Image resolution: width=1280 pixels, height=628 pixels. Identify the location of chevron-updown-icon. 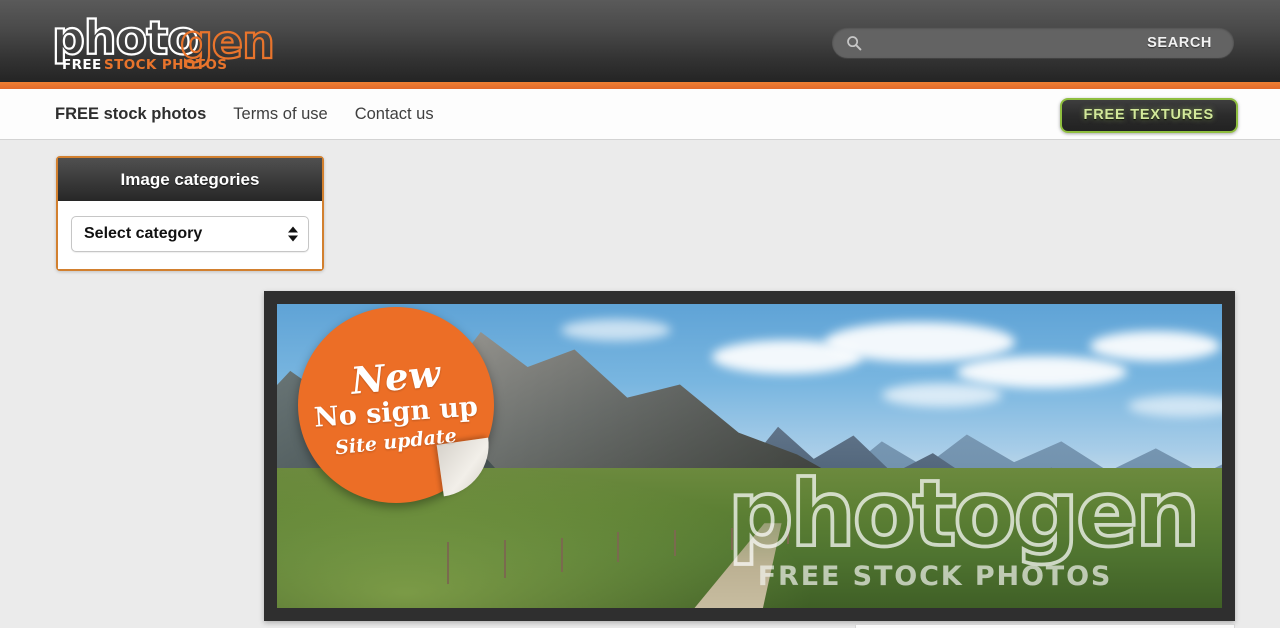
(293, 234).